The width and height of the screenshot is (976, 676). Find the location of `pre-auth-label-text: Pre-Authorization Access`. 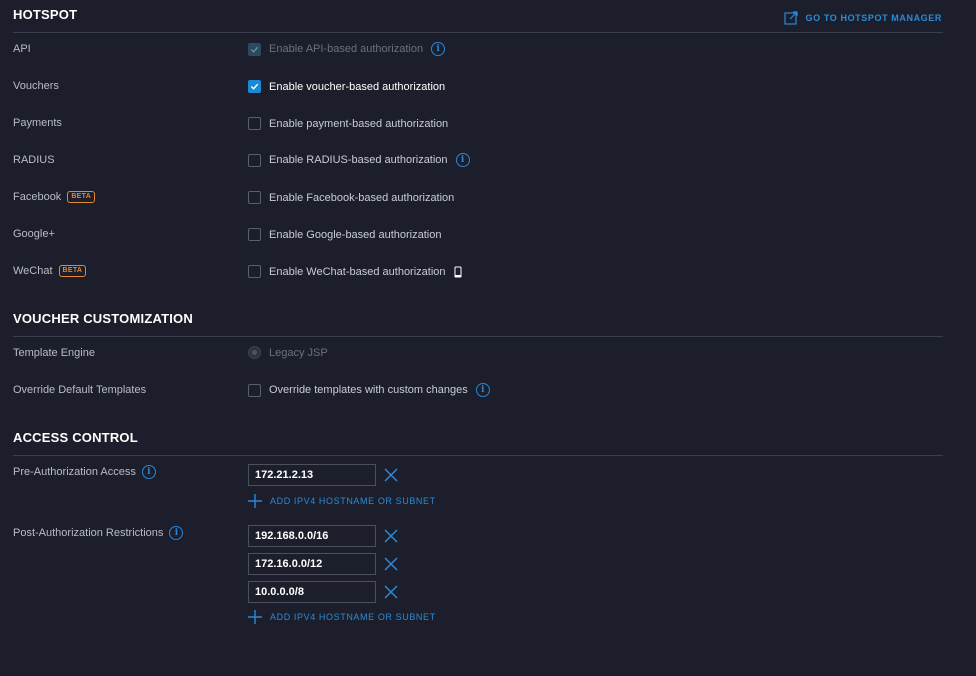

pre-auth-label-text: Pre-Authorization Access is located at coordinates (74, 472).